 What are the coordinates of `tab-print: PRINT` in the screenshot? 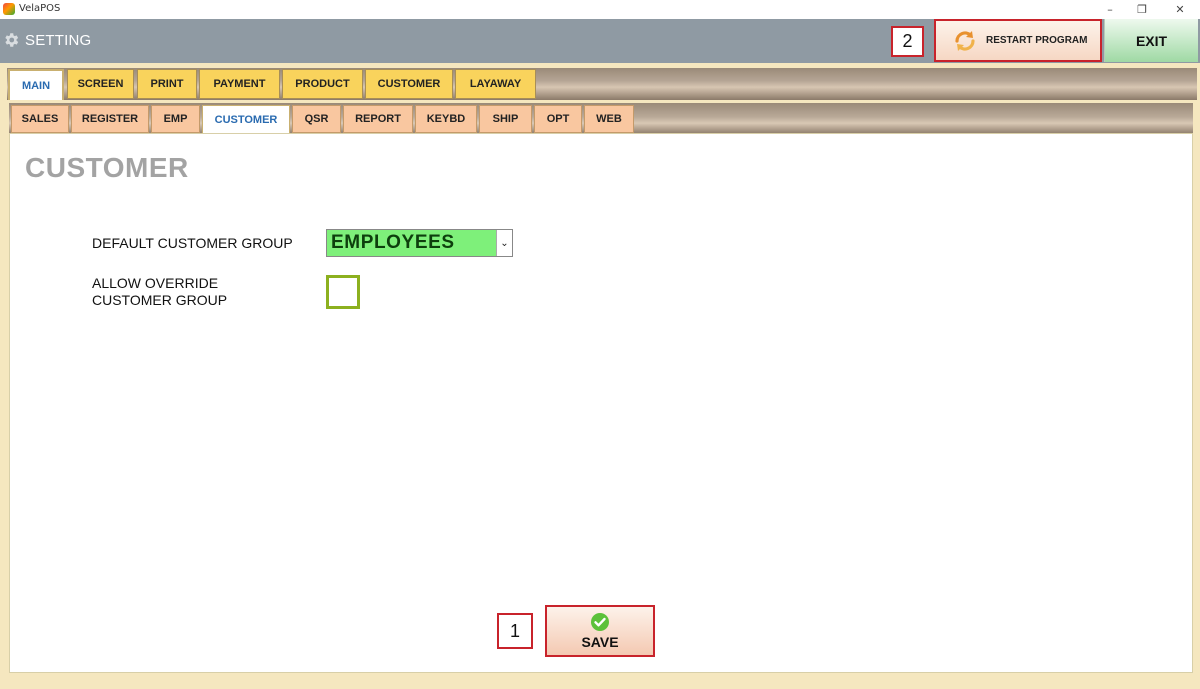 It's located at (167, 84).